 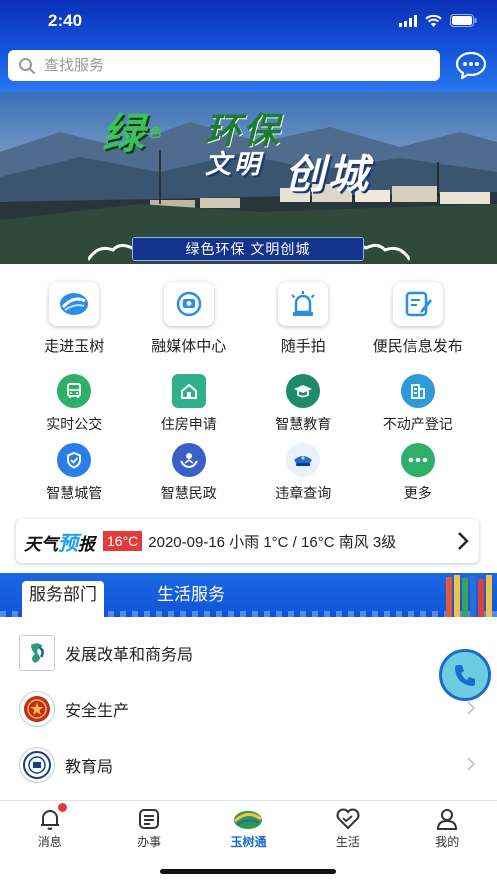 I want to click on yushu-logo-icon, so click(x=74, y=304).